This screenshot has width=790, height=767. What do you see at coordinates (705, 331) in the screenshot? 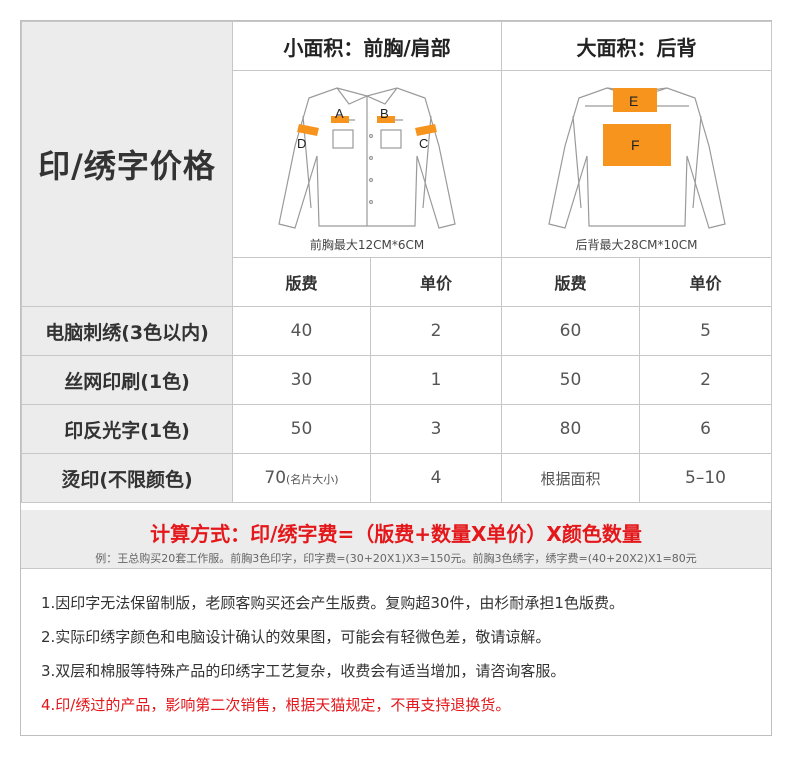
I see `cell-large-unit: 5` at bounding box center [705, 331].